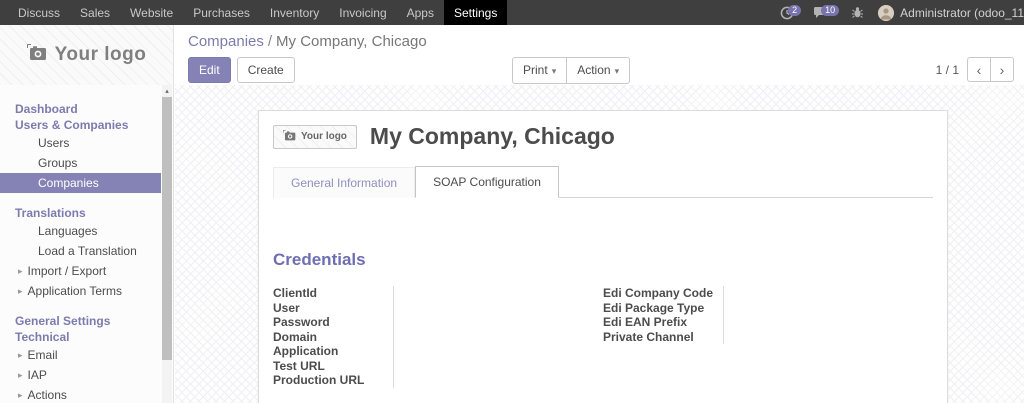 Image resolution: width=1024 pixels, height=403 pixels. Describe the element at coordinates (80, 337) in the screenshot. I see `sidebar-menu-item: ▸Technical` at that location.